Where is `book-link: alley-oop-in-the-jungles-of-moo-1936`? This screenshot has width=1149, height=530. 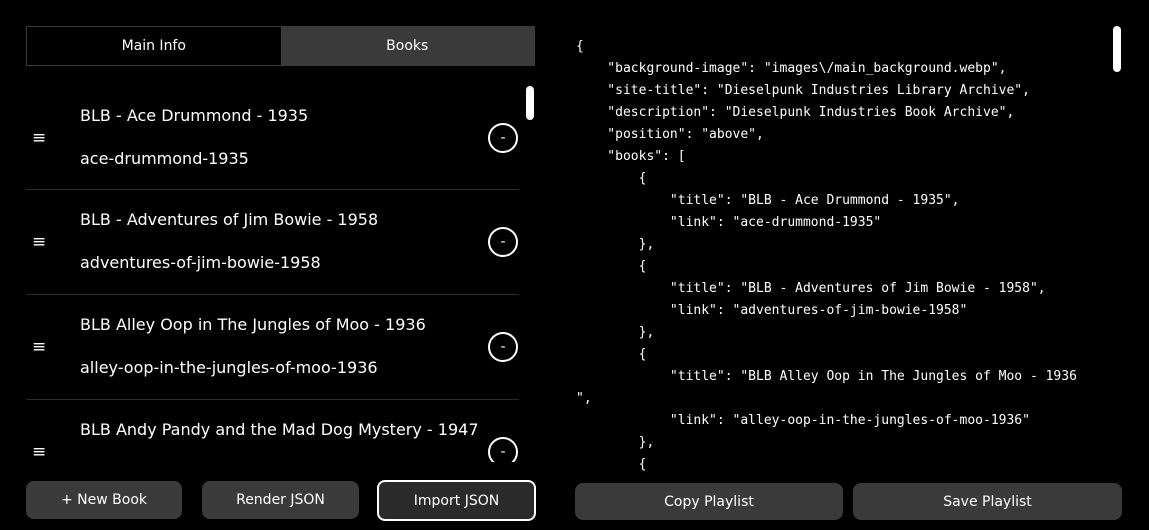
book-link: alley-oop-in-the-jungles-of-moo-1936 is located at coordinates (229, 367).